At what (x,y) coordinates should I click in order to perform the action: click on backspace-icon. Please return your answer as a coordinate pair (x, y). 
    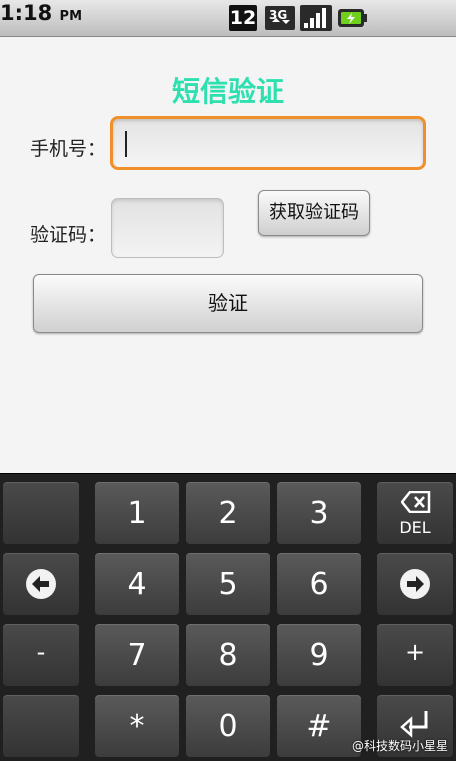
    Looking at the image, I should click on (416, 502).